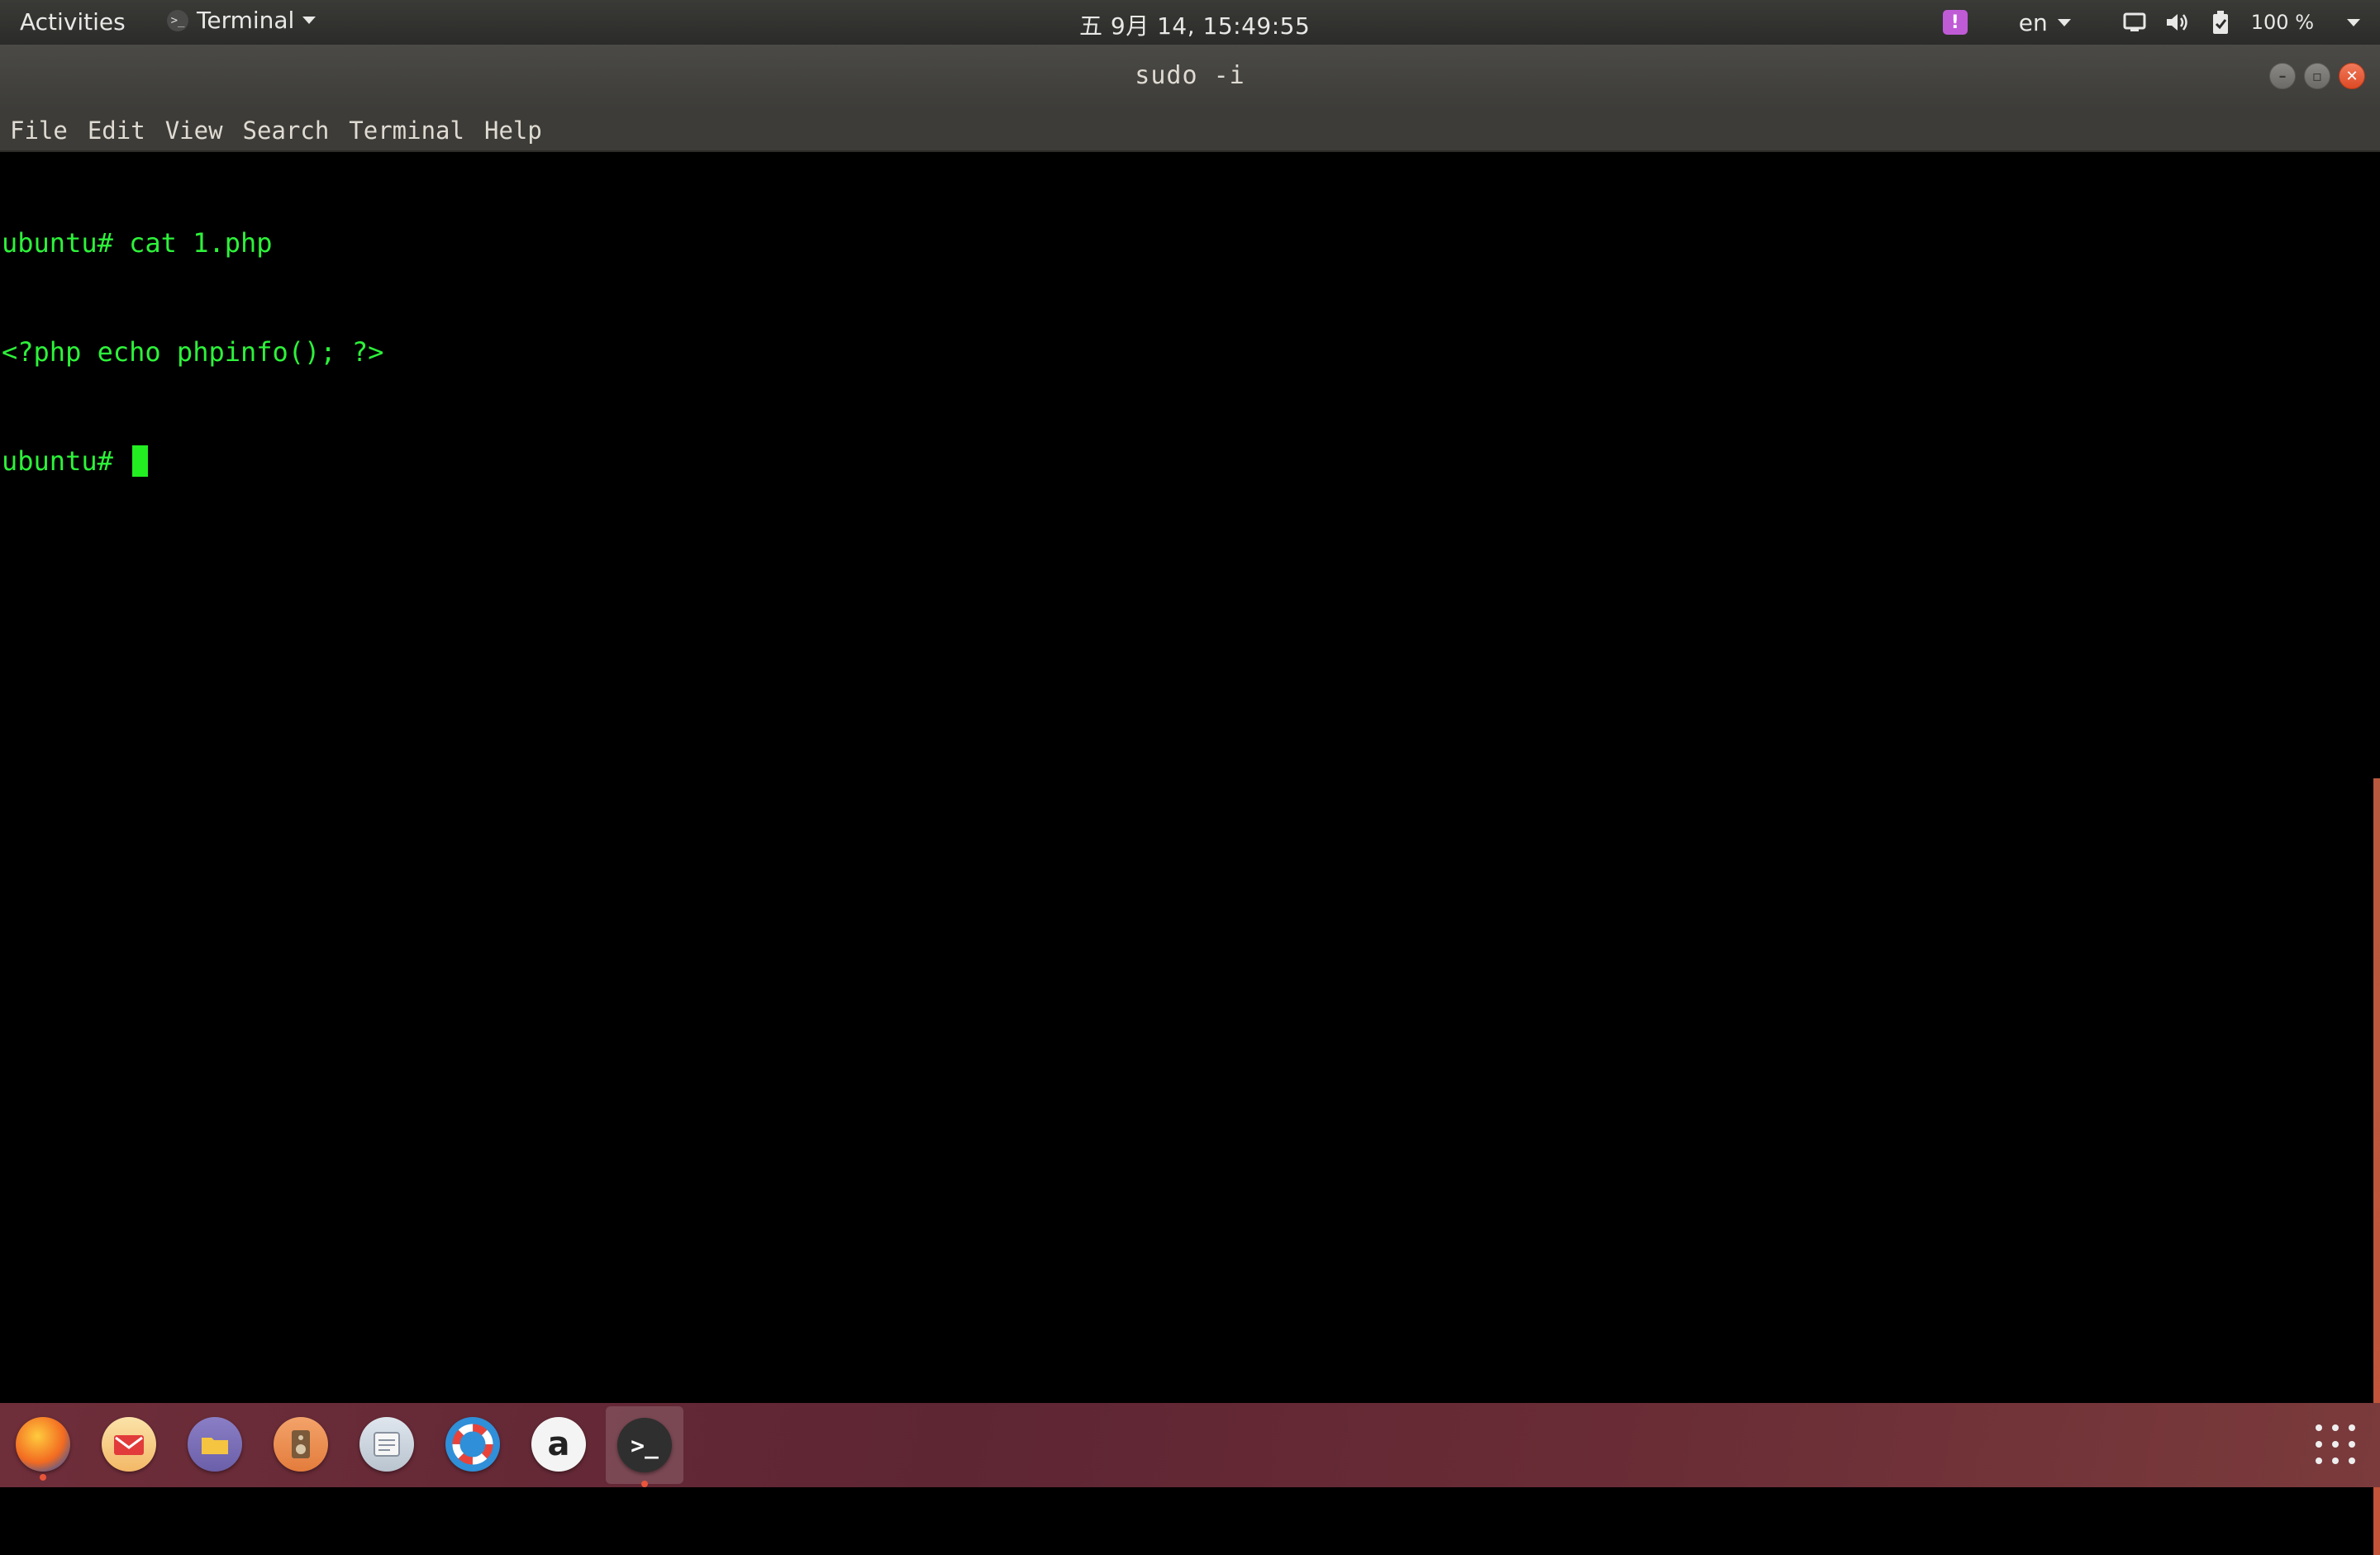 The width and height of the screenshot is (2380, 1555). I want to click on dock-item-notes, so click(387, 1444).